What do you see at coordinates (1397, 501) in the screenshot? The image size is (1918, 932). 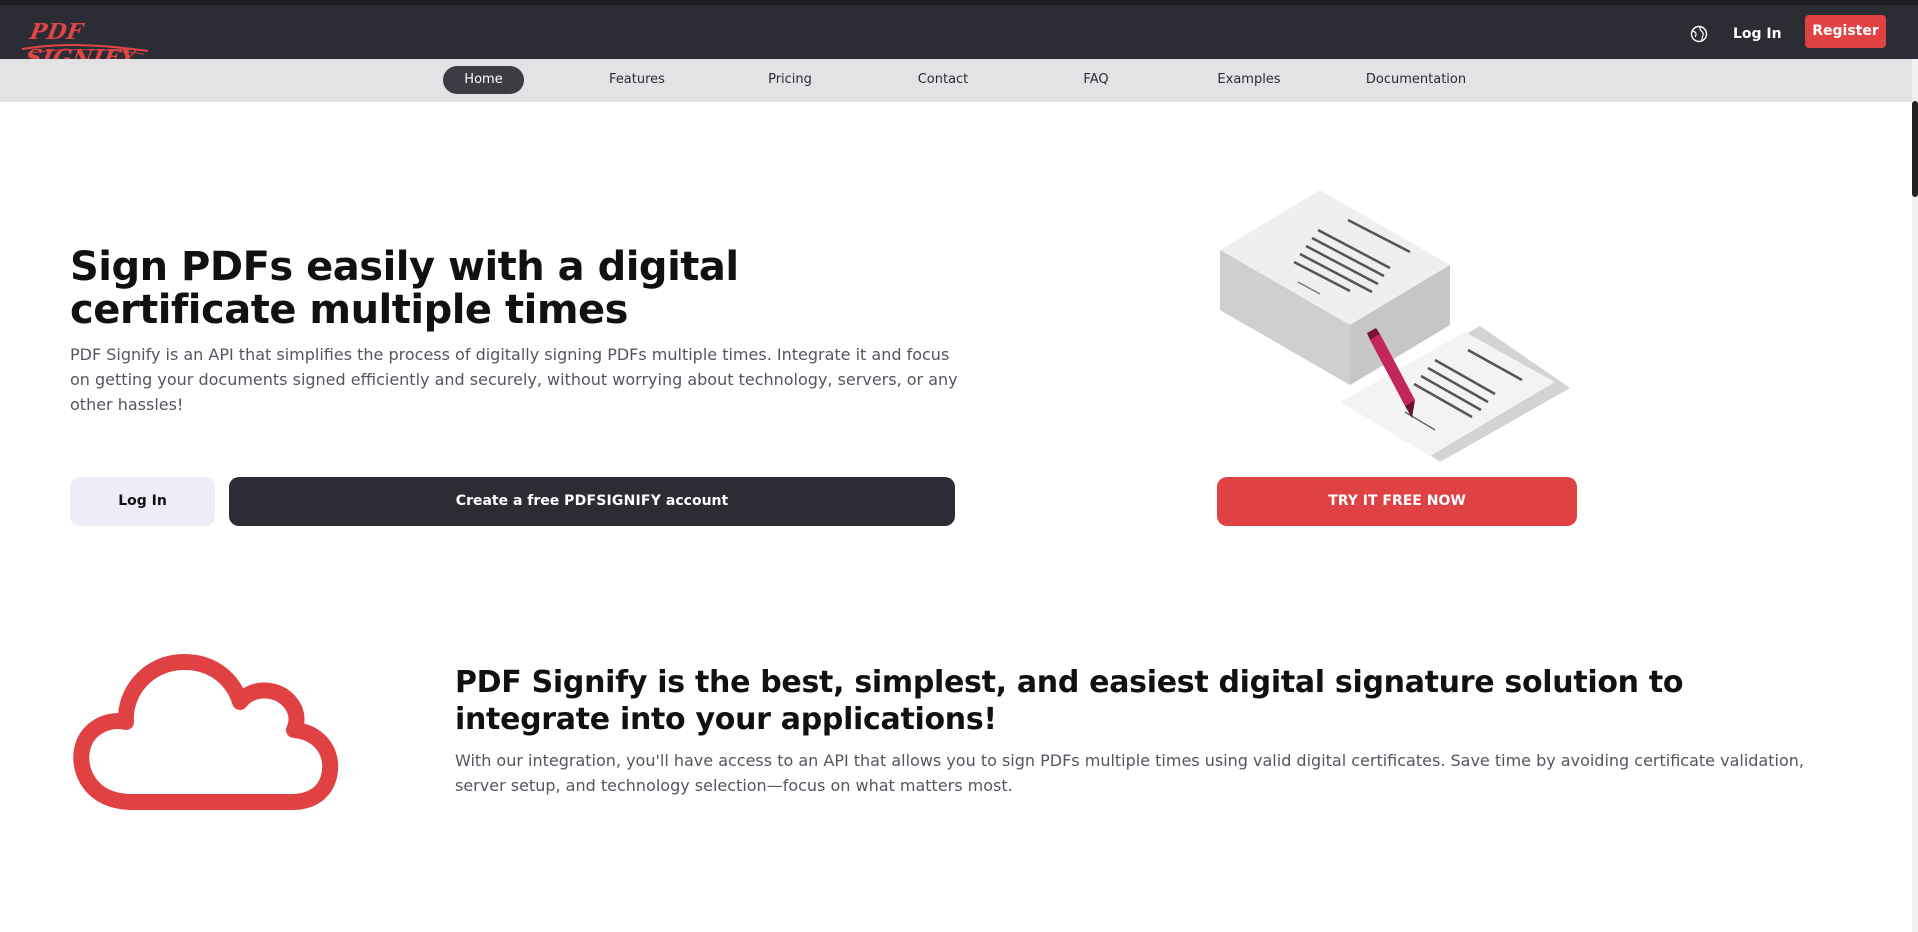 I see `try-free-button: TRY IT FREE NOW` at bounding box center [1397, 501].